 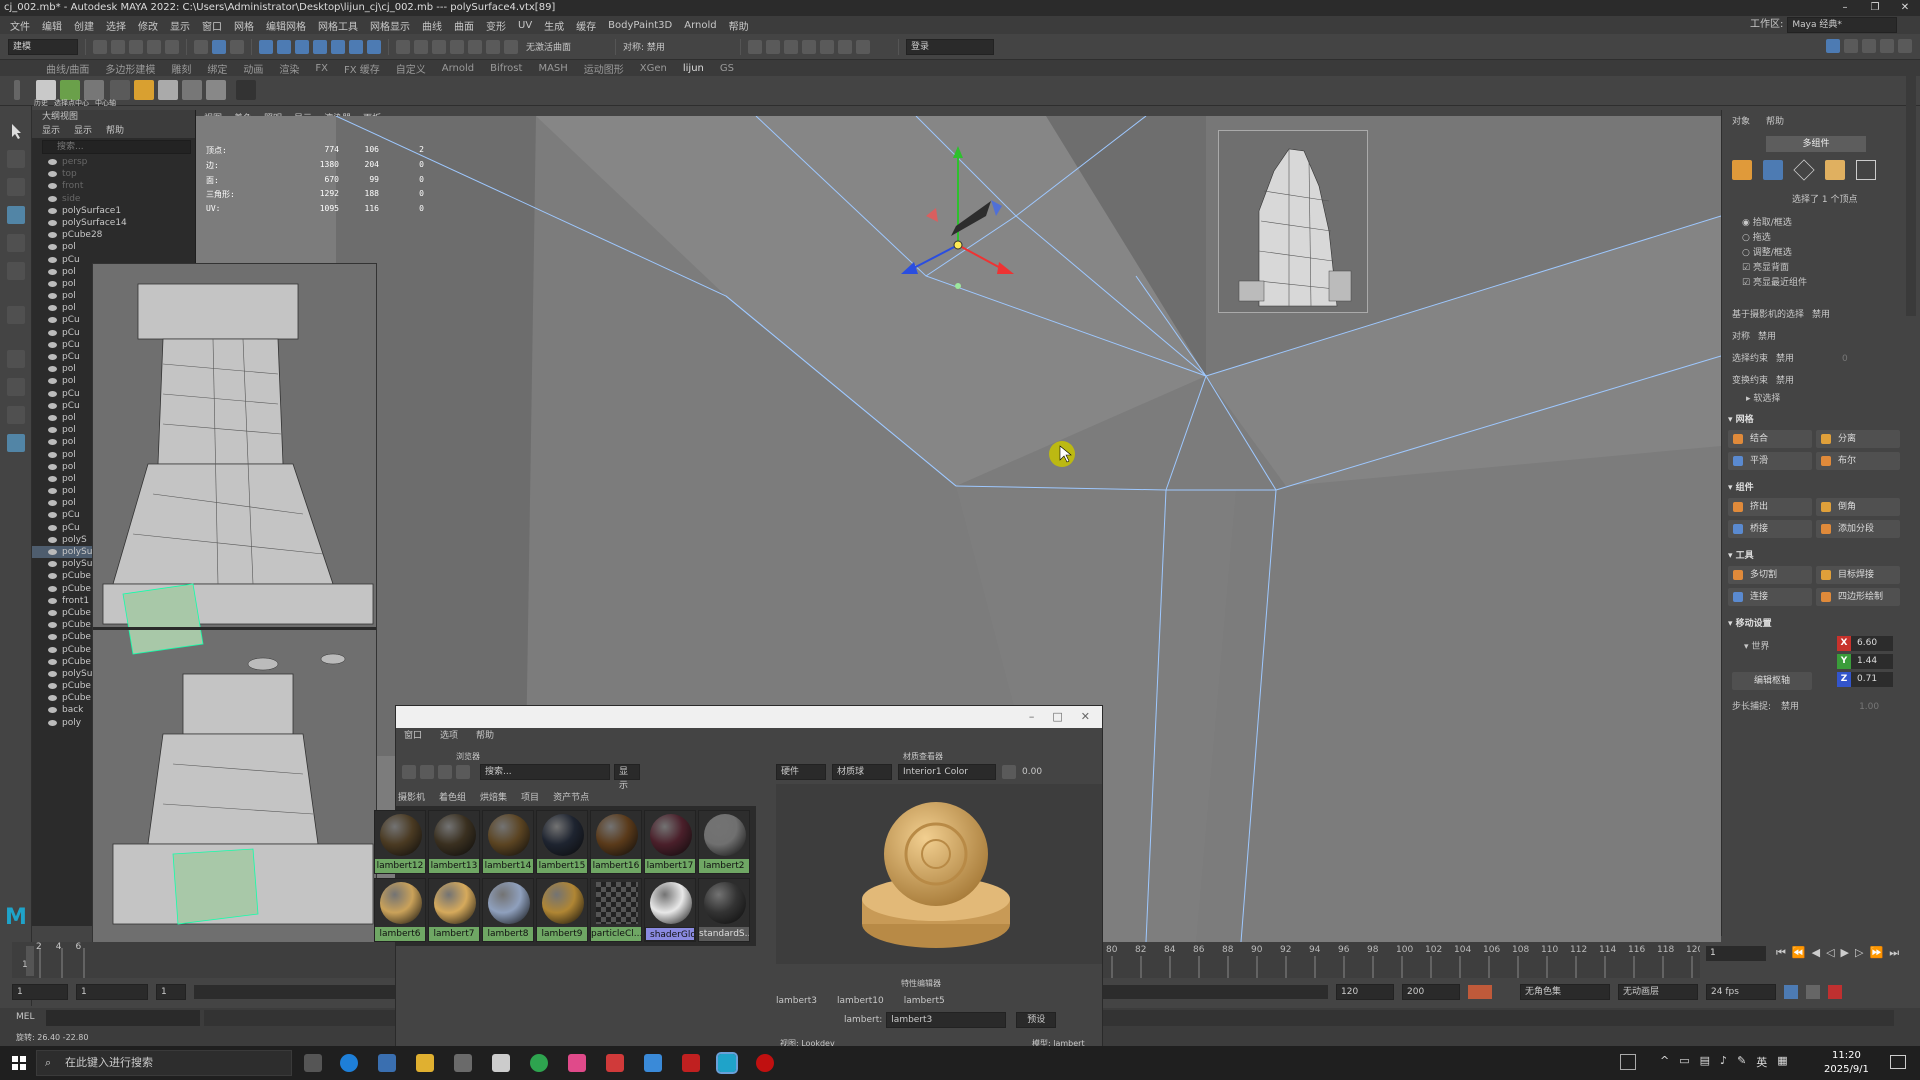 I want to click on toolkit-tab: 帮助, so click(x=1775, y=120).